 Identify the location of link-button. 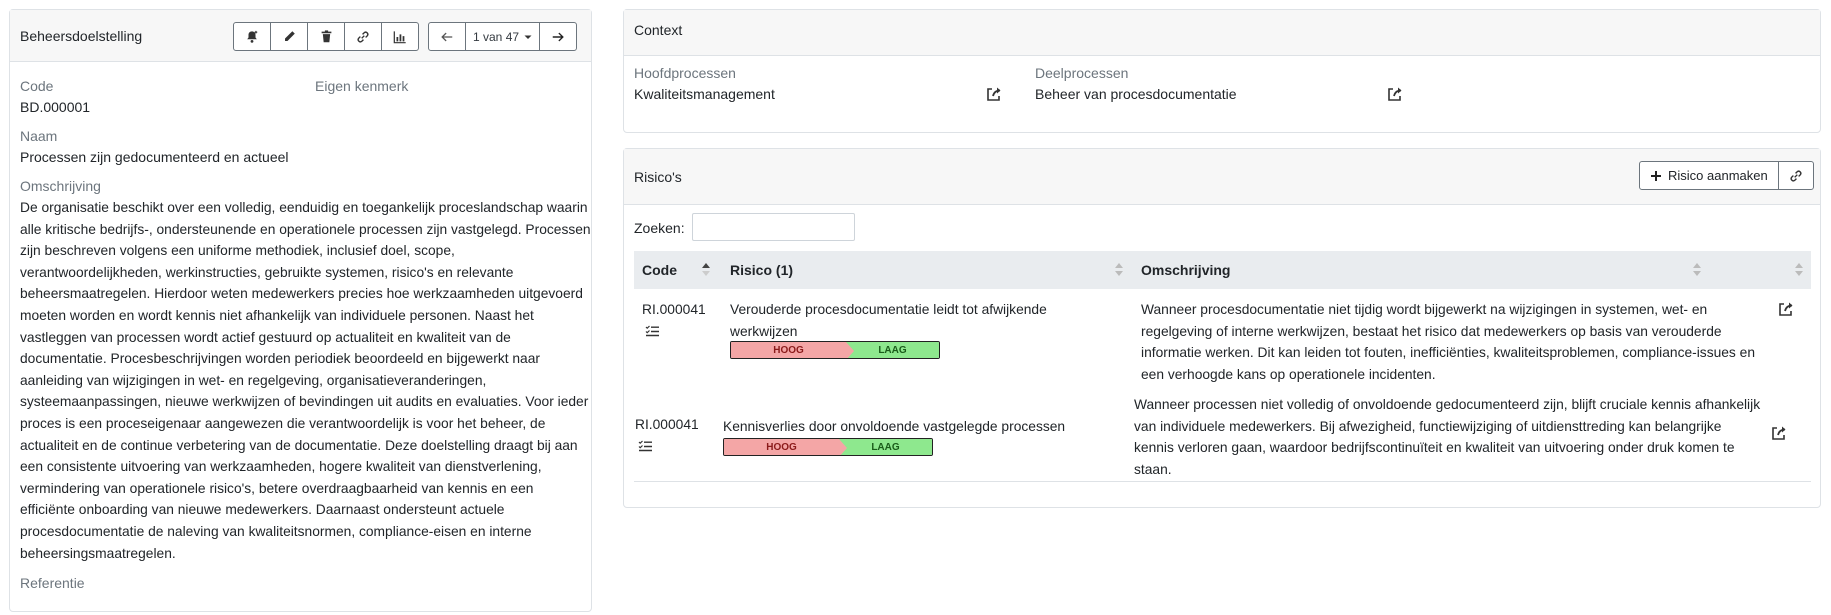
(363, 36).